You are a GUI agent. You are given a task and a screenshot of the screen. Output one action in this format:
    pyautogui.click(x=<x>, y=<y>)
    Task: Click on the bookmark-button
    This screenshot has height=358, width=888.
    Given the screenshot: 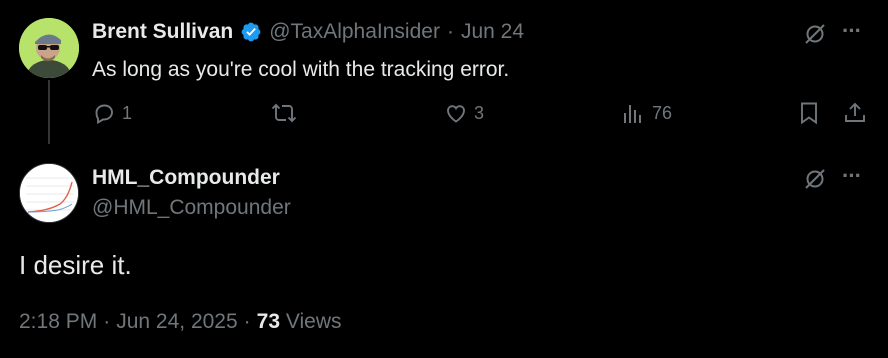 What is the action you would take?
    pyautogui.click(x=809, y=113)
    